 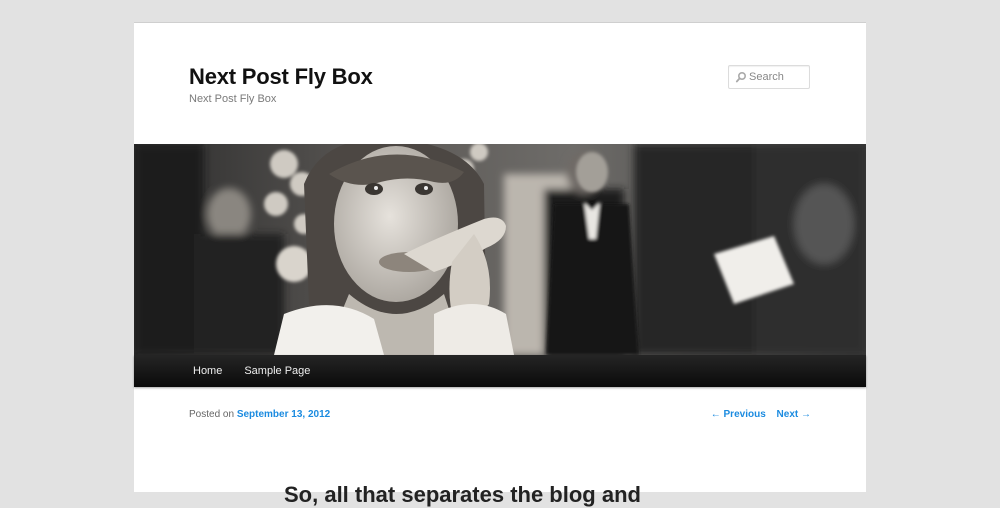 What do you see at coordinates (738, 414) in the screenshot?
I see `previous-post-link: ← Previous` at bounding box center [738, 414].